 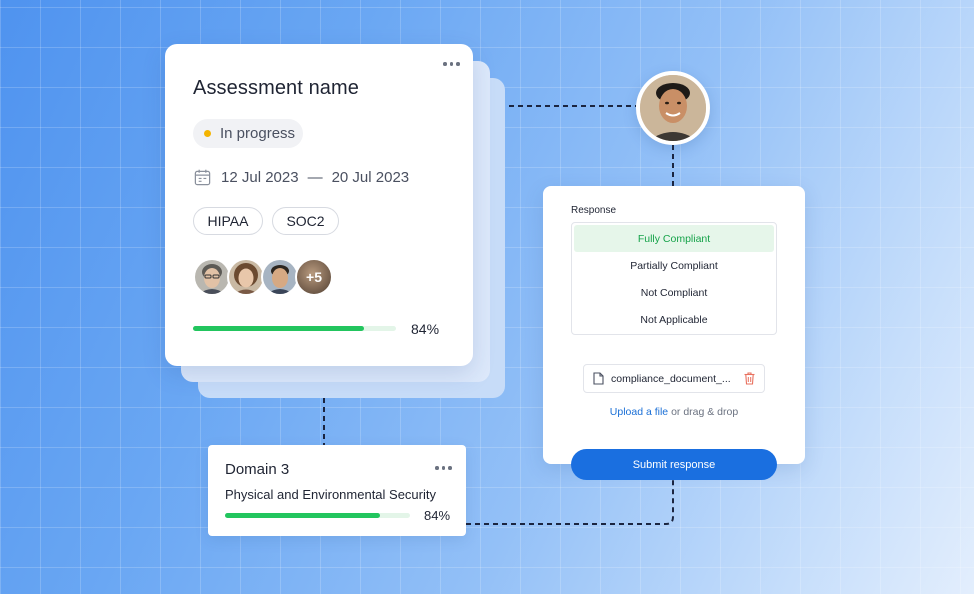 What do you see at coordinates (278, 328) in the screenshot?
I see `assessment-progress-fill` at bounding box center [278, 328].